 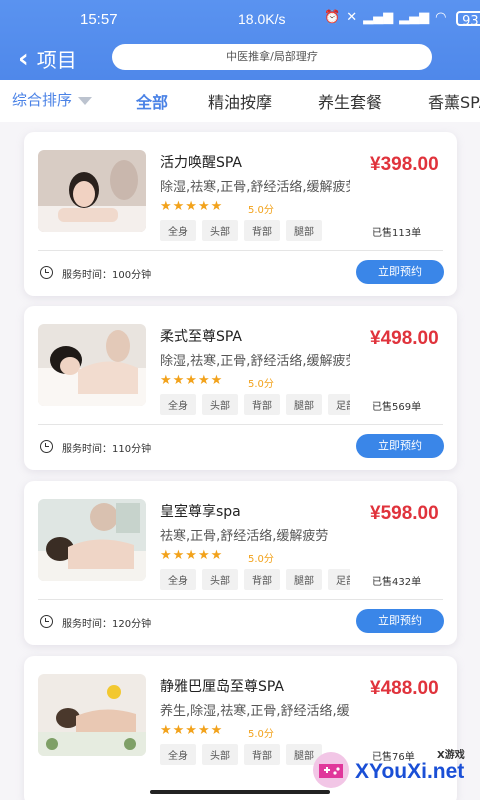 I want to click on product-title: 静雅巴厘岛至尊SPA, so click(x=222, y=687).